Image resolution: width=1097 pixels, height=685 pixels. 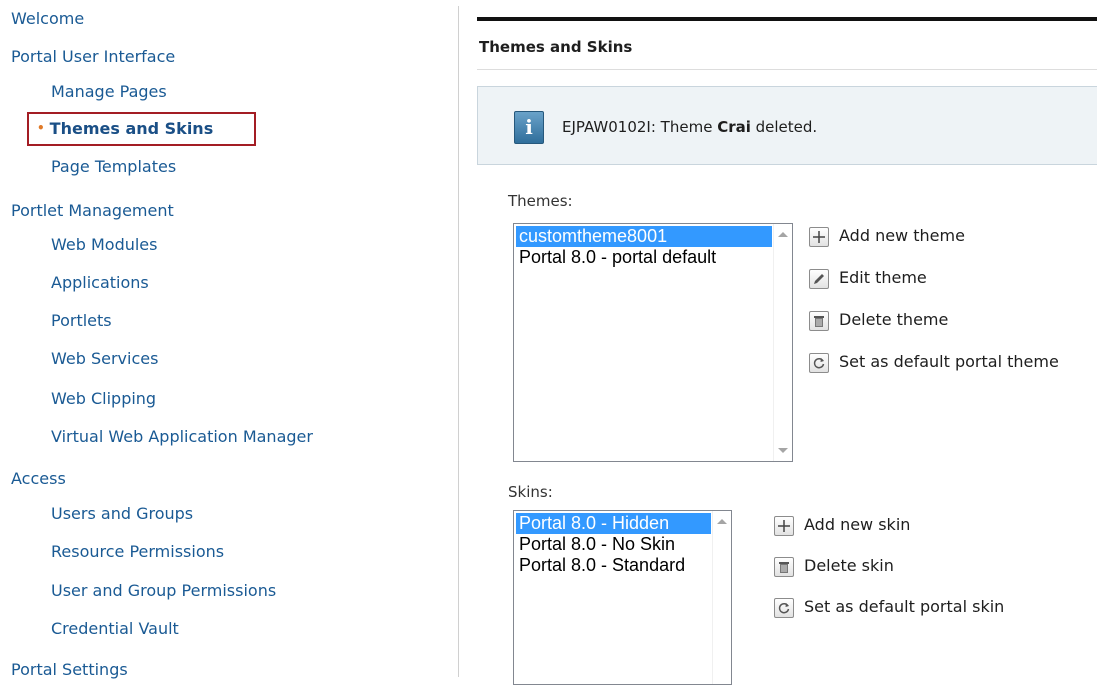 I want to click on message-prefix: EJPAW0102I: Theme, so click(x=640, y=127).